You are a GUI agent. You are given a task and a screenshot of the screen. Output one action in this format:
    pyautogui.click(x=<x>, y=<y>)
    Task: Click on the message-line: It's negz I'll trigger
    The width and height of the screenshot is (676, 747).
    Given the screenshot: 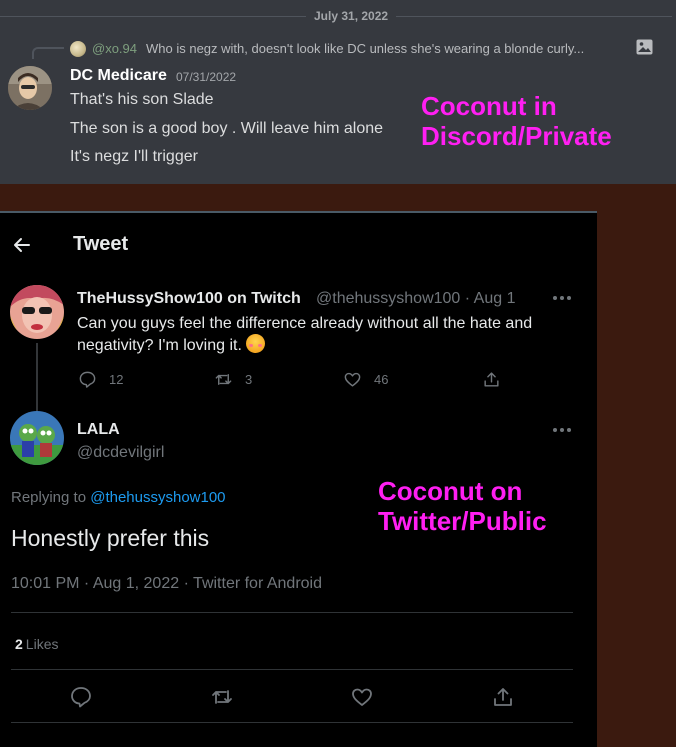 What is the action you would take?
    pyautogui.click(x=134, y=156)
    